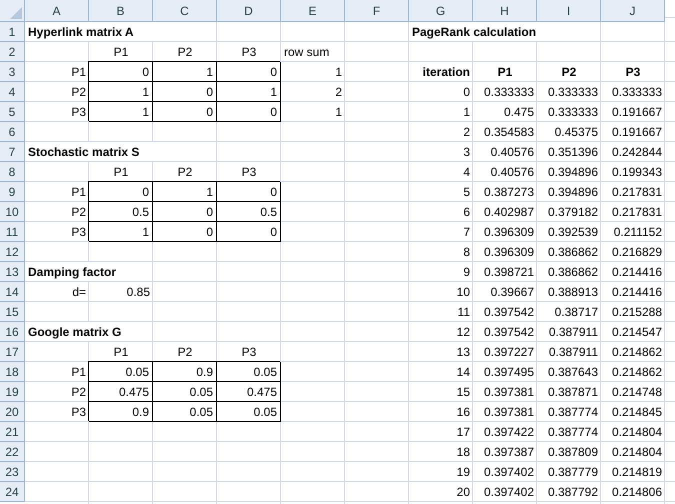 Image resolution: width=675 pixels, height=504 pixels. What do you see at coordinates (466, 252) in the screenshot?
I see `table-cell-text: 8` at bounding box center [466, 252].